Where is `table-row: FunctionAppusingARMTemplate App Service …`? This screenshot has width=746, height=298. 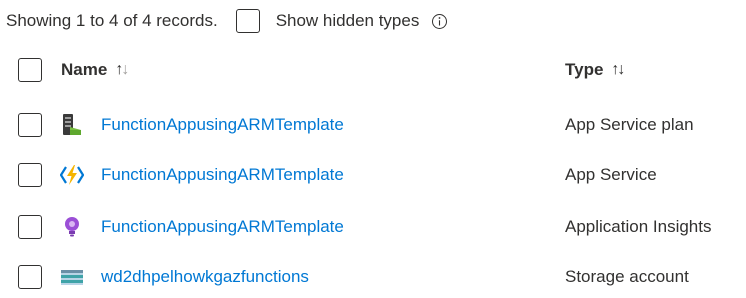
table-row: FunctionAppusingARMTemplate App Service … is located at coordinates (382, 125).